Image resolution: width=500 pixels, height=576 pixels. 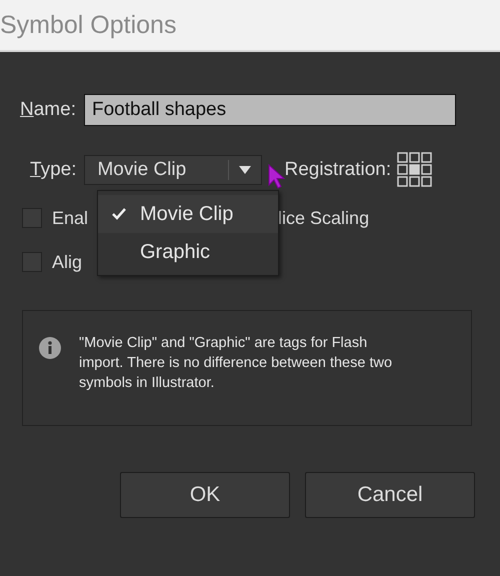 I want to click on type-label: Type:, so click(x=53, y=170).